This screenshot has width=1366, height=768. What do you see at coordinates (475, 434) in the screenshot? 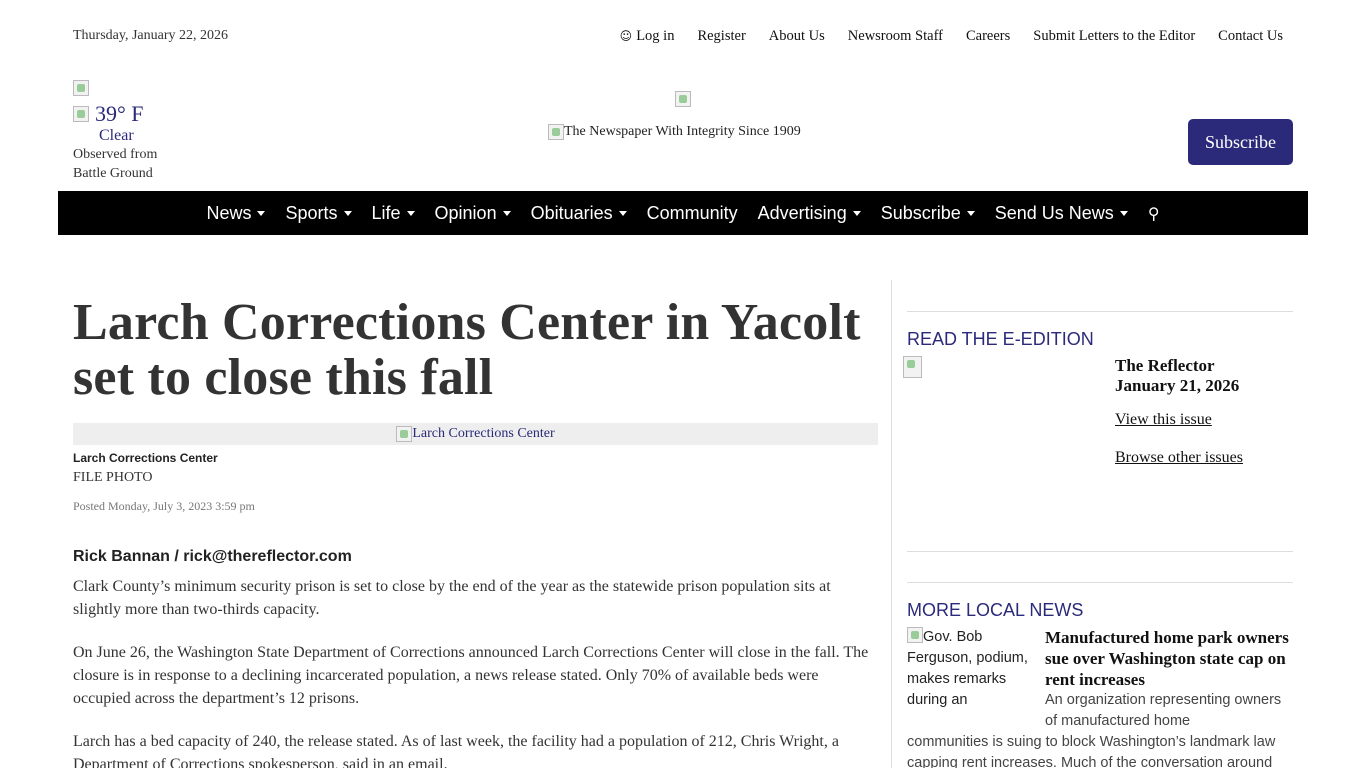
I see `article-photo: Larch Corrections Center` at bounding box center [475, 434].